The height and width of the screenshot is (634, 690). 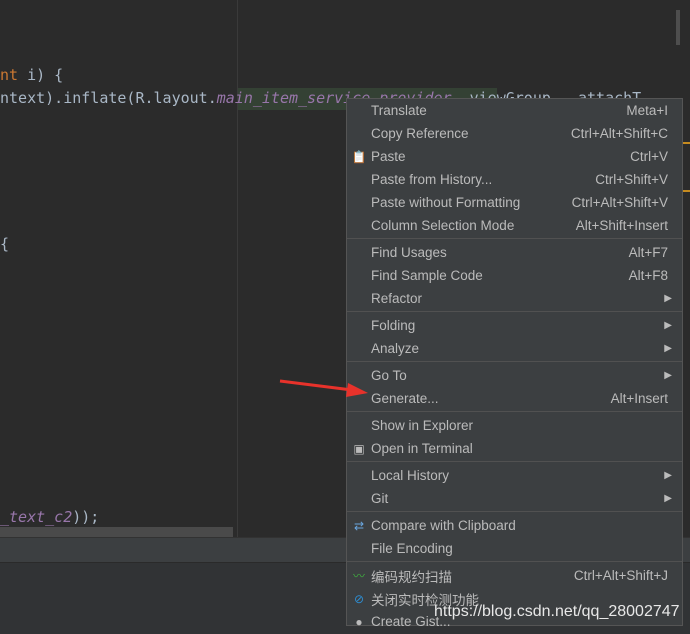 What do you see at coordinates (316, 385) in the screenshot?
I see `arrow-shaft` at bounding box center [316, 385].